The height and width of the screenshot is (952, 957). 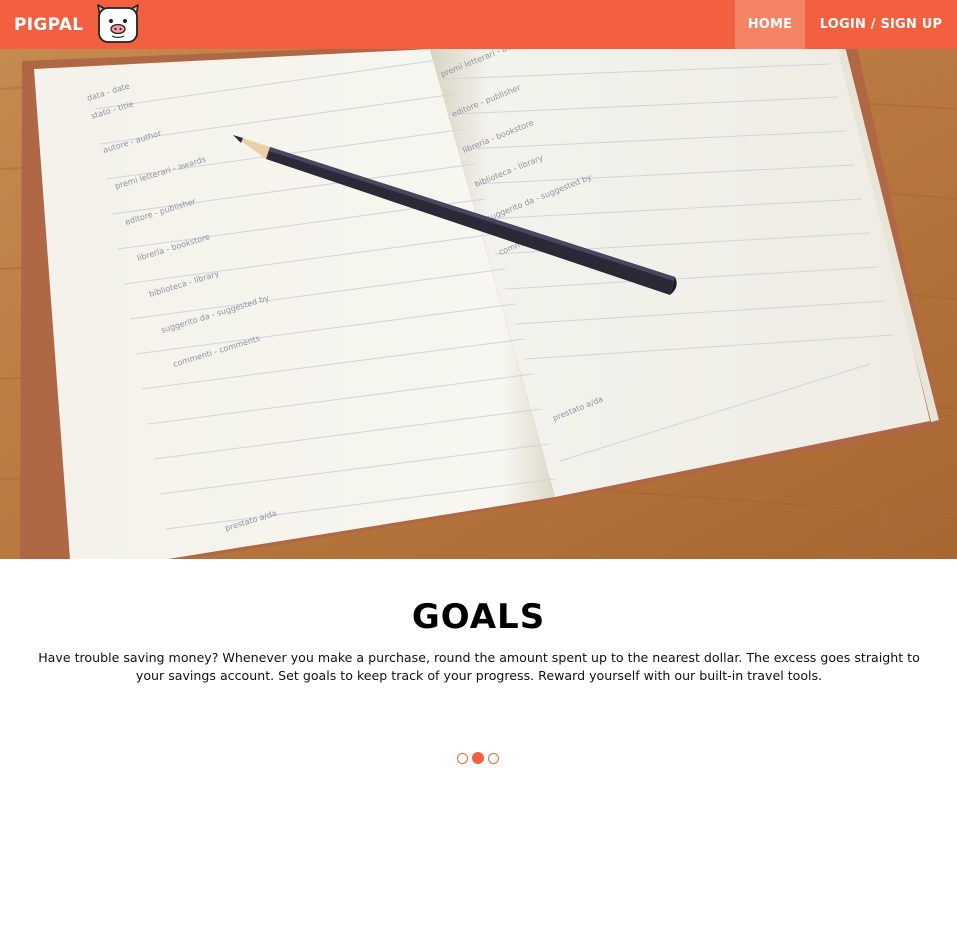 I want to click on nav-login-signup-link: LOGIN / SIGN UP, so click(x=881, y=24).